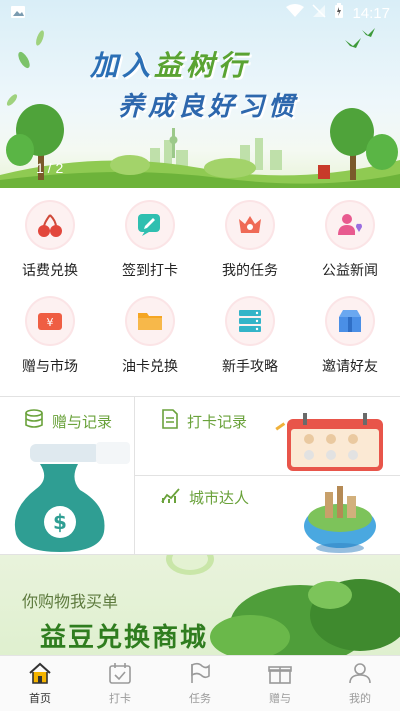 The width and height of the screenshot is (400, 711). I want to click on menu-label: 新手攻略, so click(250, 367).